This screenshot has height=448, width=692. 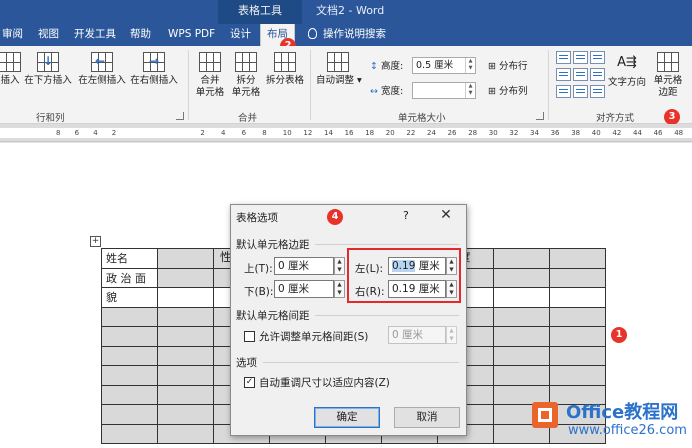 What do you see at coordinates (470, 65) in the screenshot?
I see `height-spinner: ▲ ▼` at bounding box center [470, 65].